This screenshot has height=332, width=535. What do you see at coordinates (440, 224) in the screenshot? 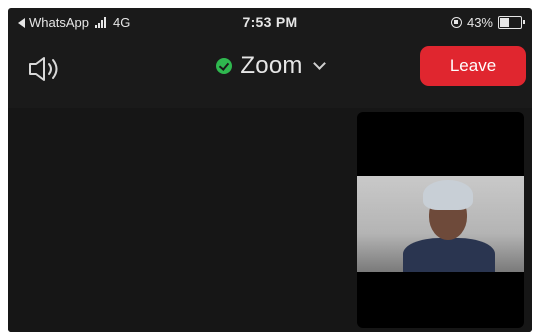
I see `participant-video` at bounding box center [440, 224].